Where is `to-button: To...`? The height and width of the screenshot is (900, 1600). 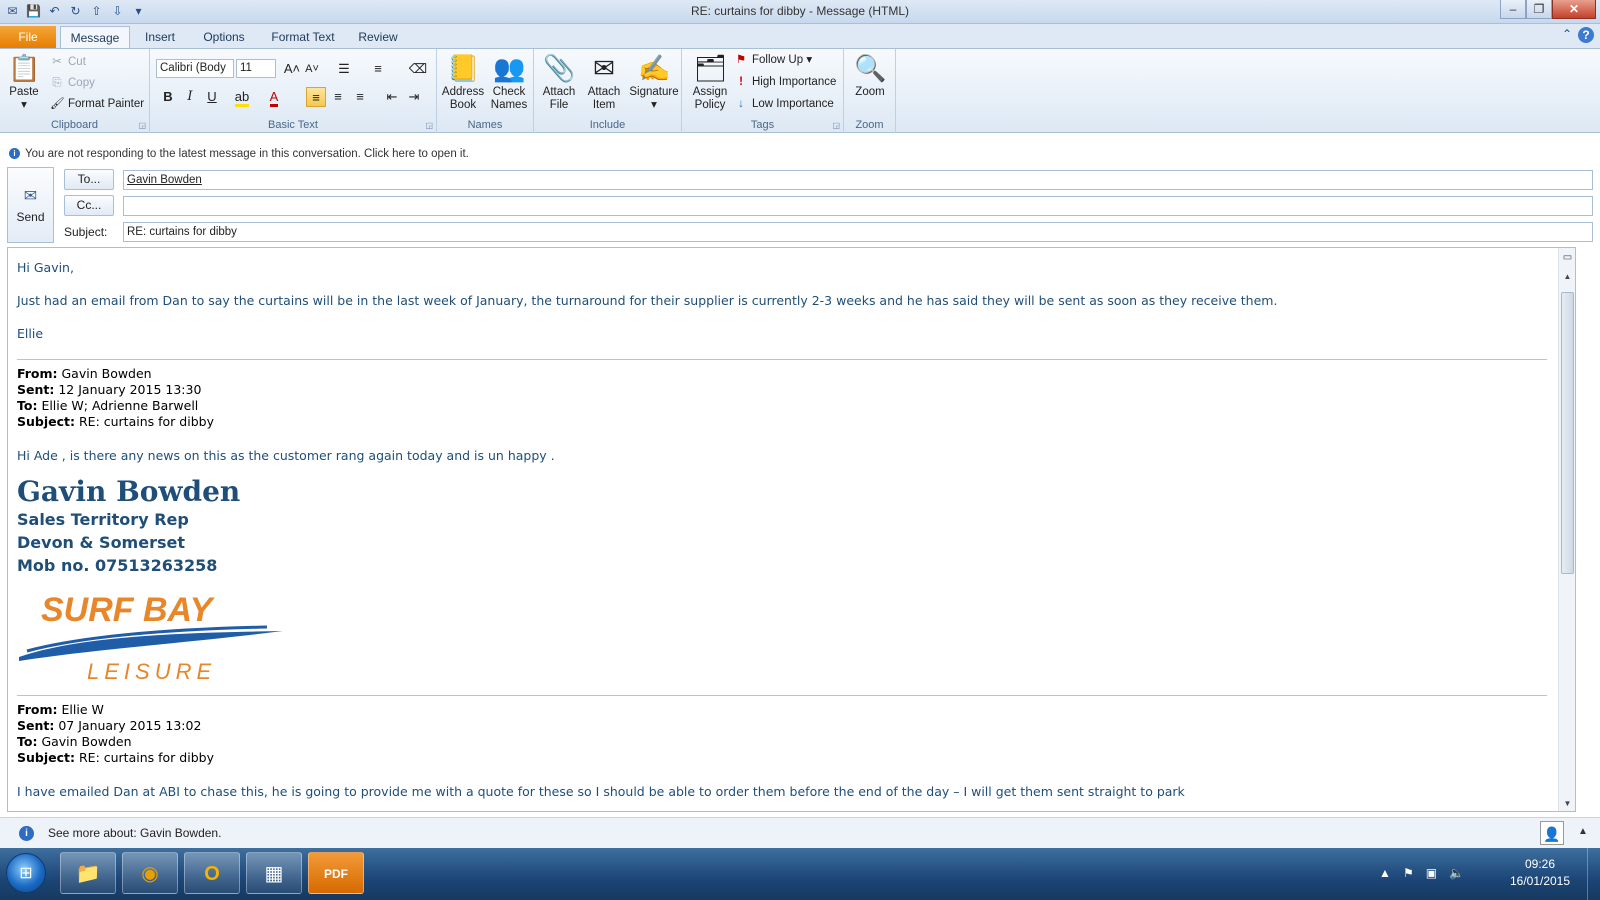 to-button: To... is located at coordinates (89, 179).